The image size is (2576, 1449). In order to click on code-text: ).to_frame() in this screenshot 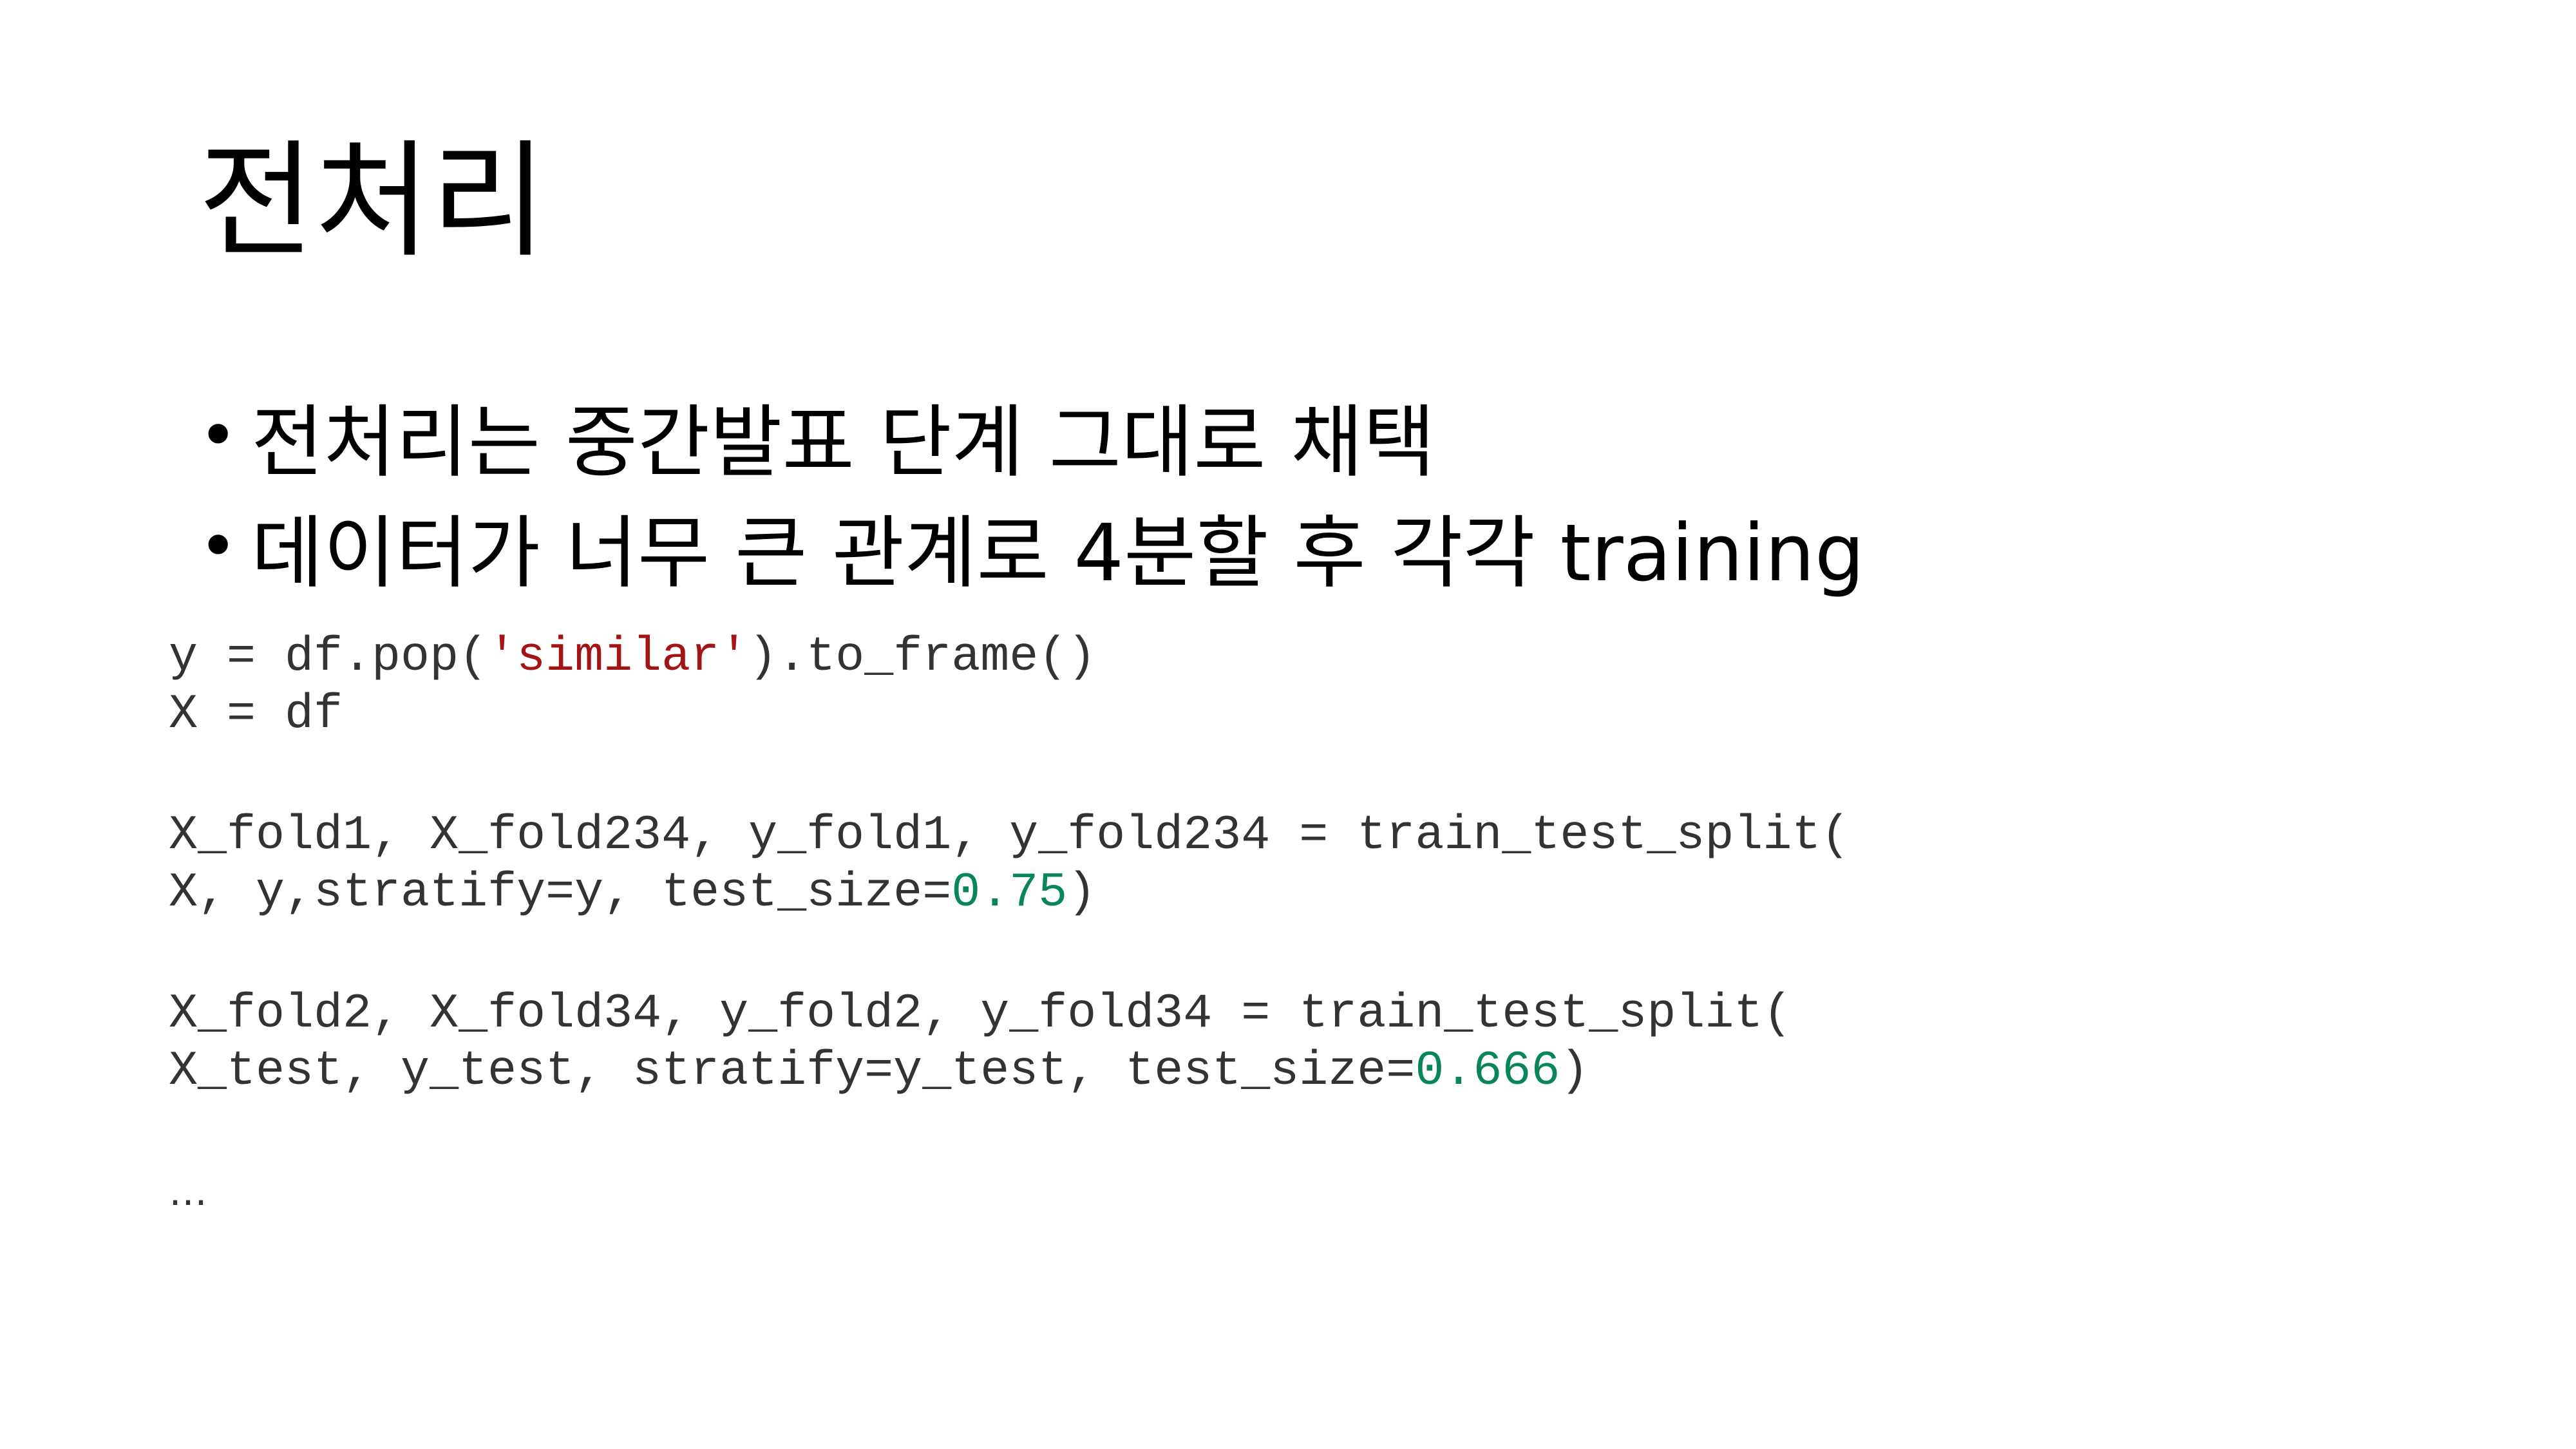, I will do `click(922, 657)`.